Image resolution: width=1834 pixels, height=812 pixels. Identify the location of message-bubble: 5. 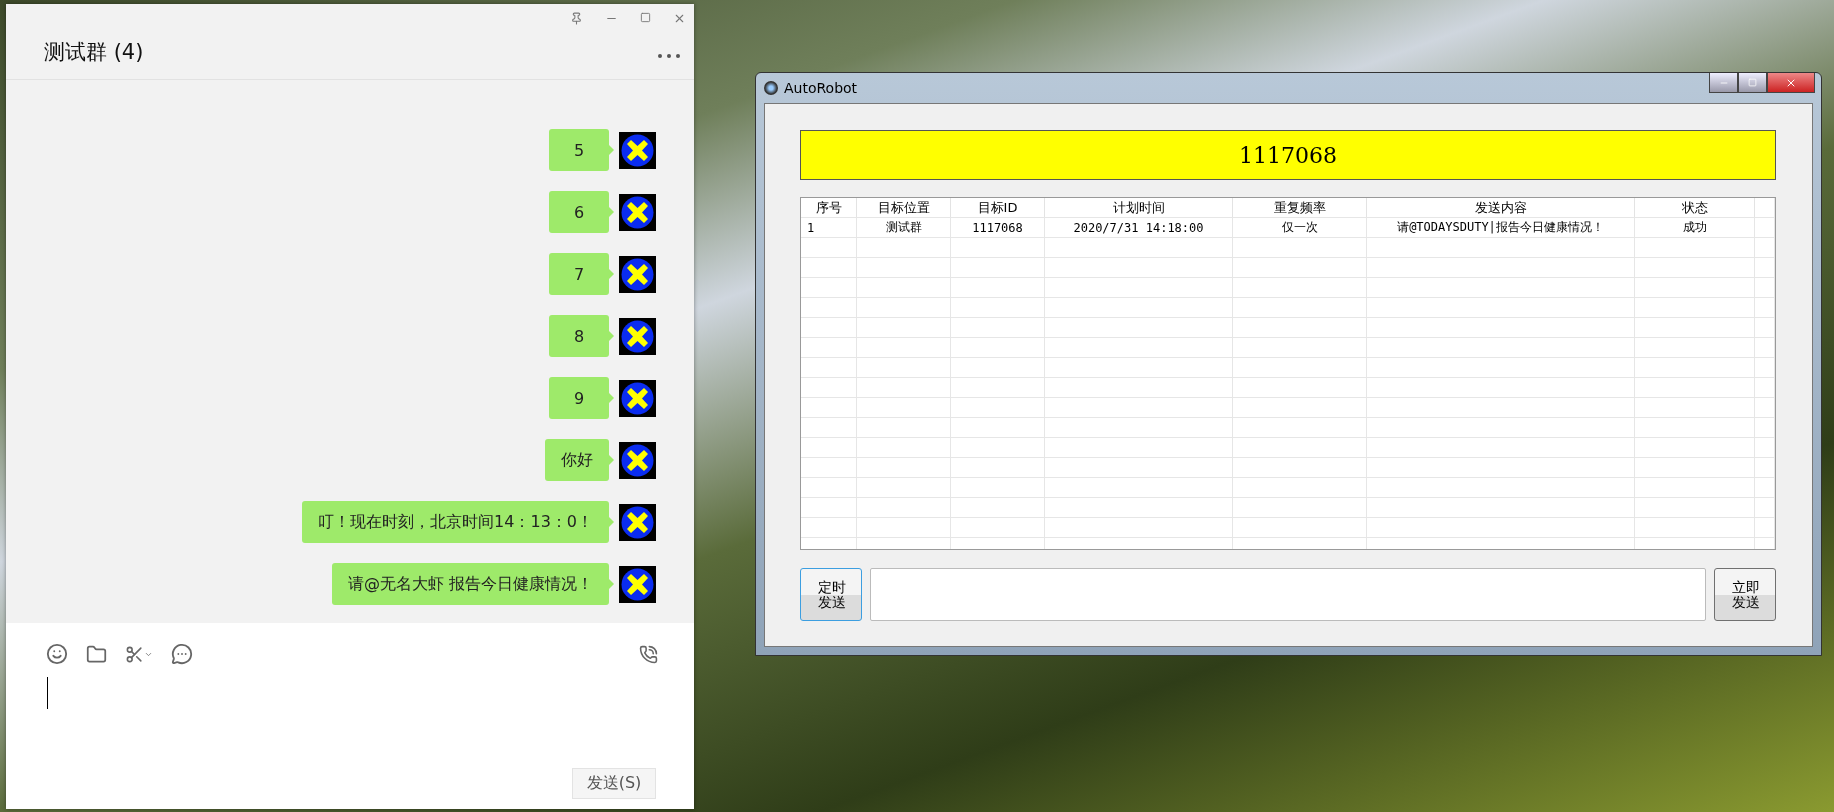
(579, 150).